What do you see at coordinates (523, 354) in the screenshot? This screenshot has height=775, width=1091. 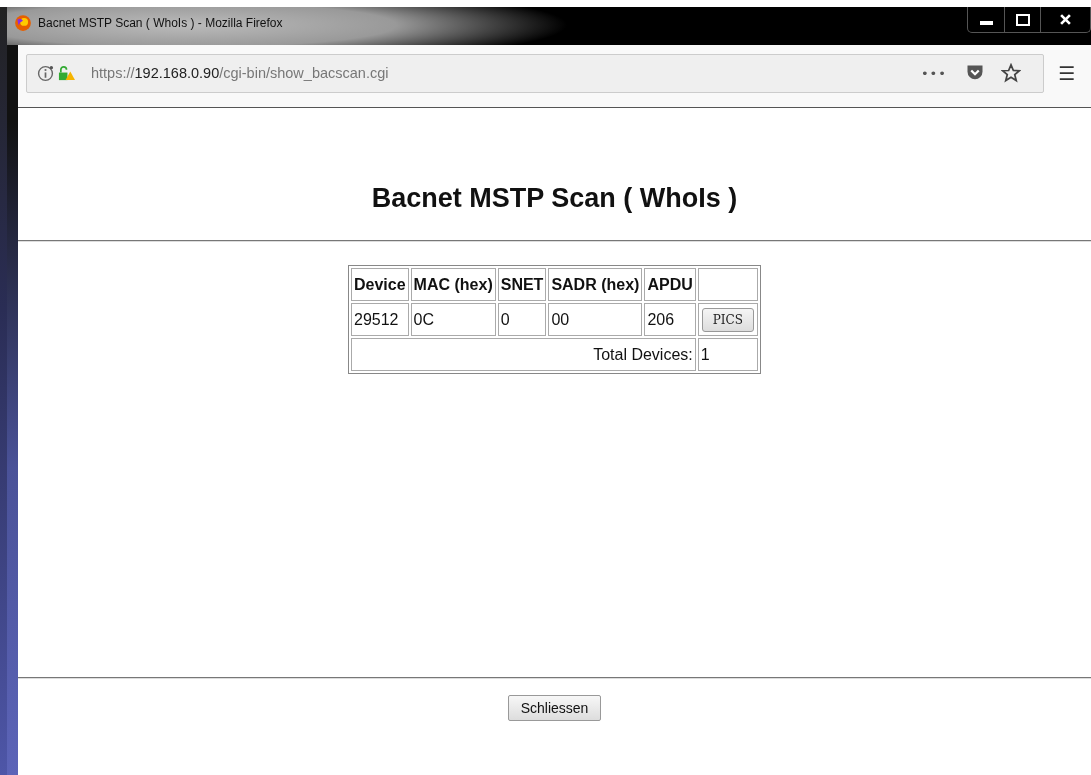 I see `total-label: Total Devices:` at bounding box center [523, 354].